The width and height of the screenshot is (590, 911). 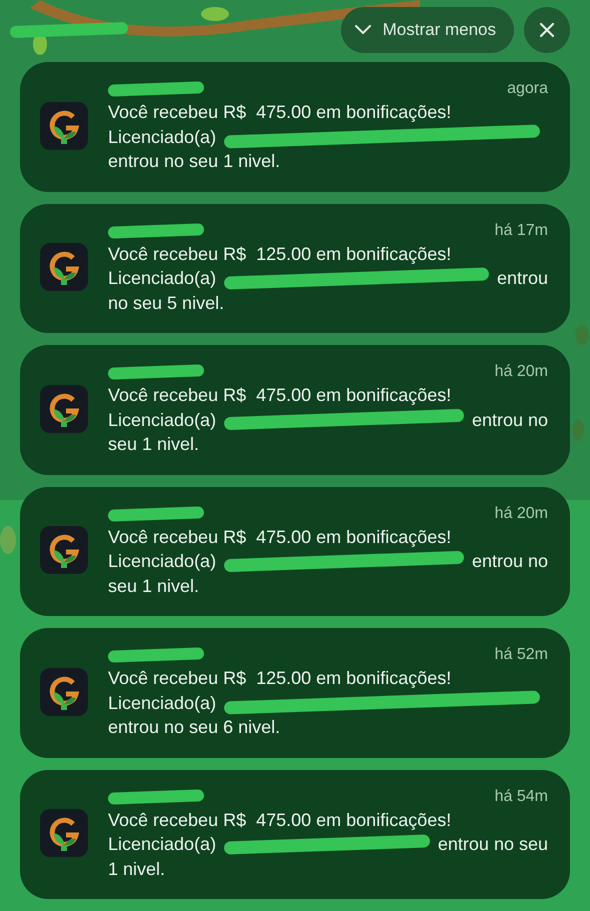 I want to click on notification-text: entrou no seu, so click(x=493, y=844).